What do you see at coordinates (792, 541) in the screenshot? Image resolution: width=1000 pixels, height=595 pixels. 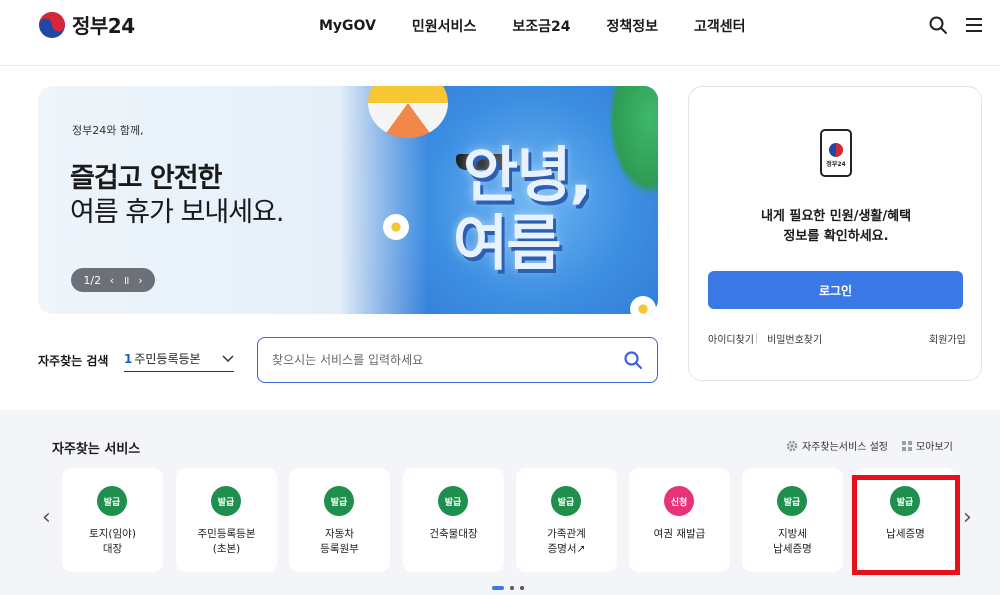 I see `service-card-label: 지방세 납세증명` at bounding box center [792, 541].